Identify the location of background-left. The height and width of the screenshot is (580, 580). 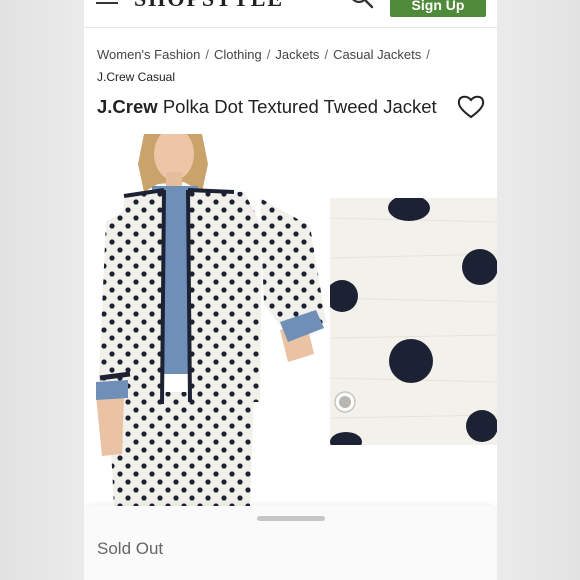
(42, 290).